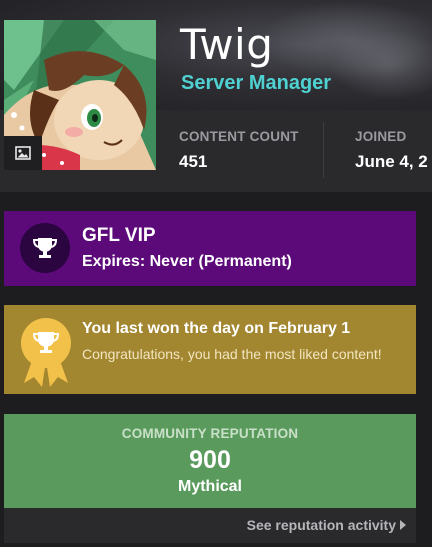 This screenshot has width=432, height=547. I want to click on reputation-value: 900, so click(210, 460).